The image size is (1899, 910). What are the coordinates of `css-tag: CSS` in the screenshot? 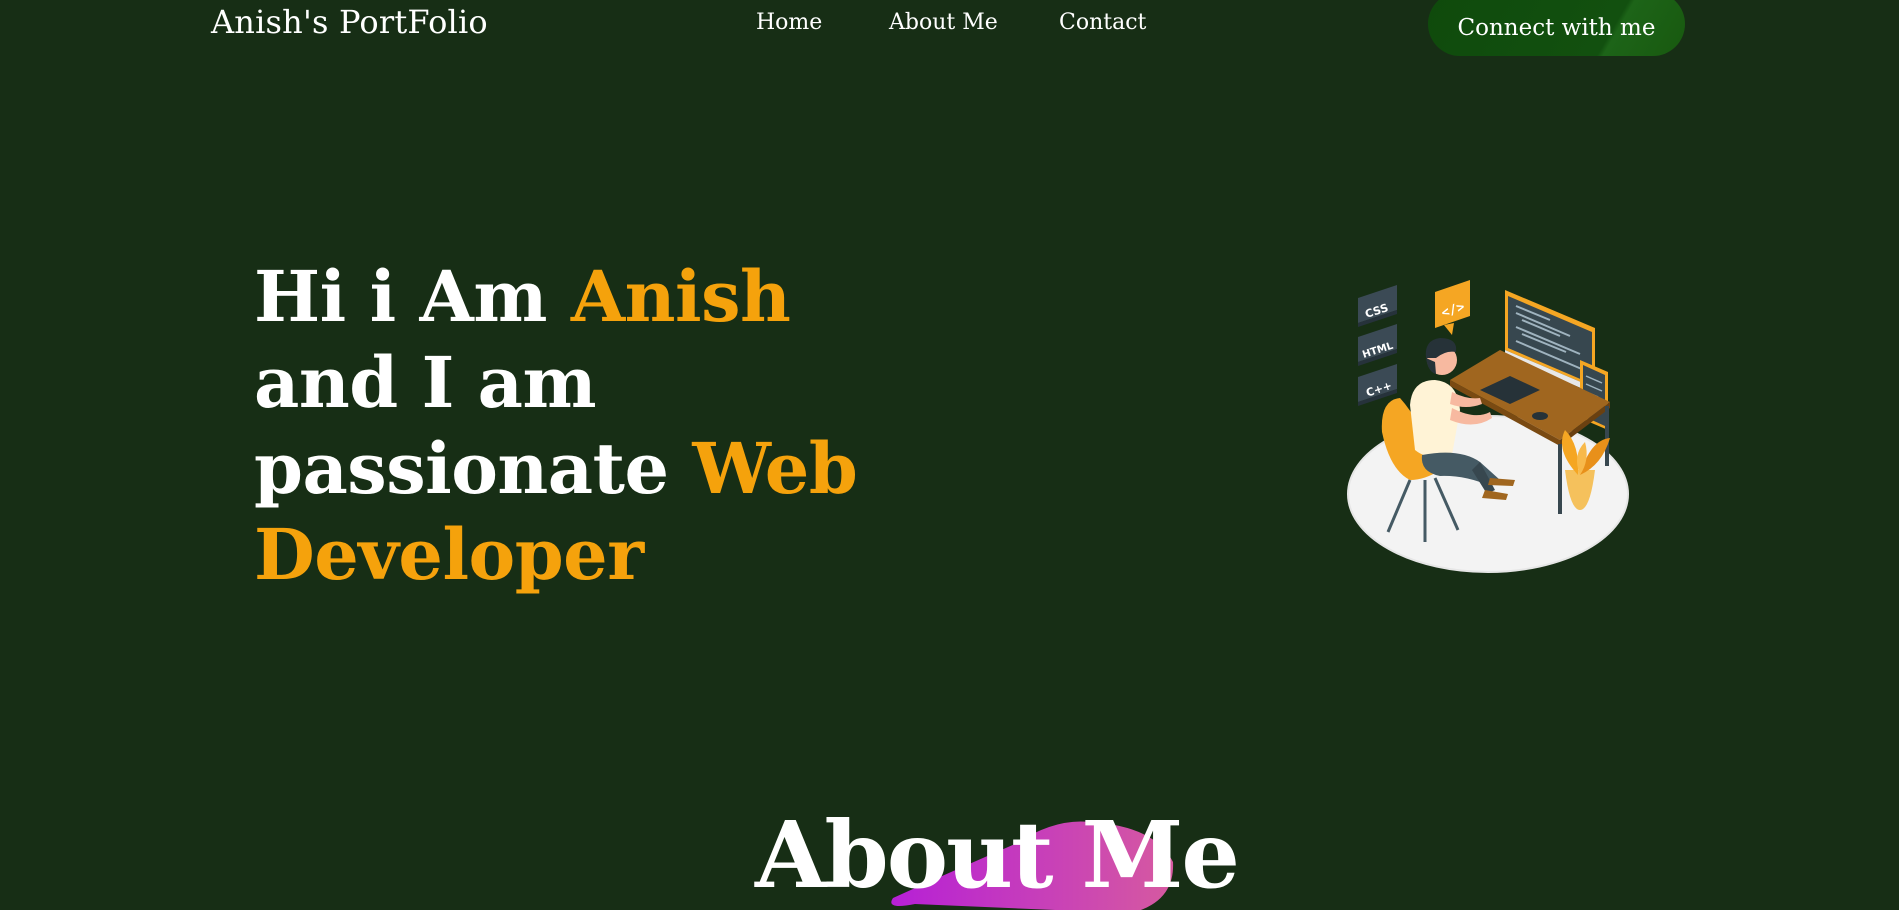 It's located at (1377, 306).